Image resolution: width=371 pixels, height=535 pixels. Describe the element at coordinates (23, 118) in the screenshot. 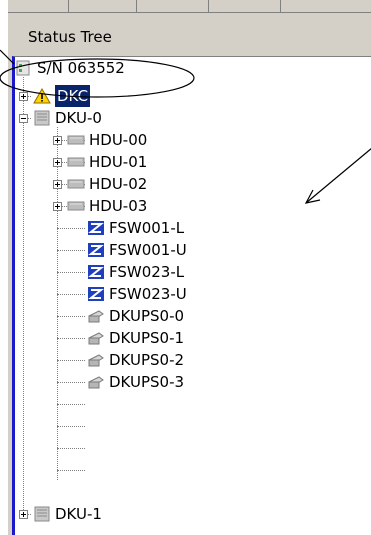

I see `collapse-toggle` at that location.